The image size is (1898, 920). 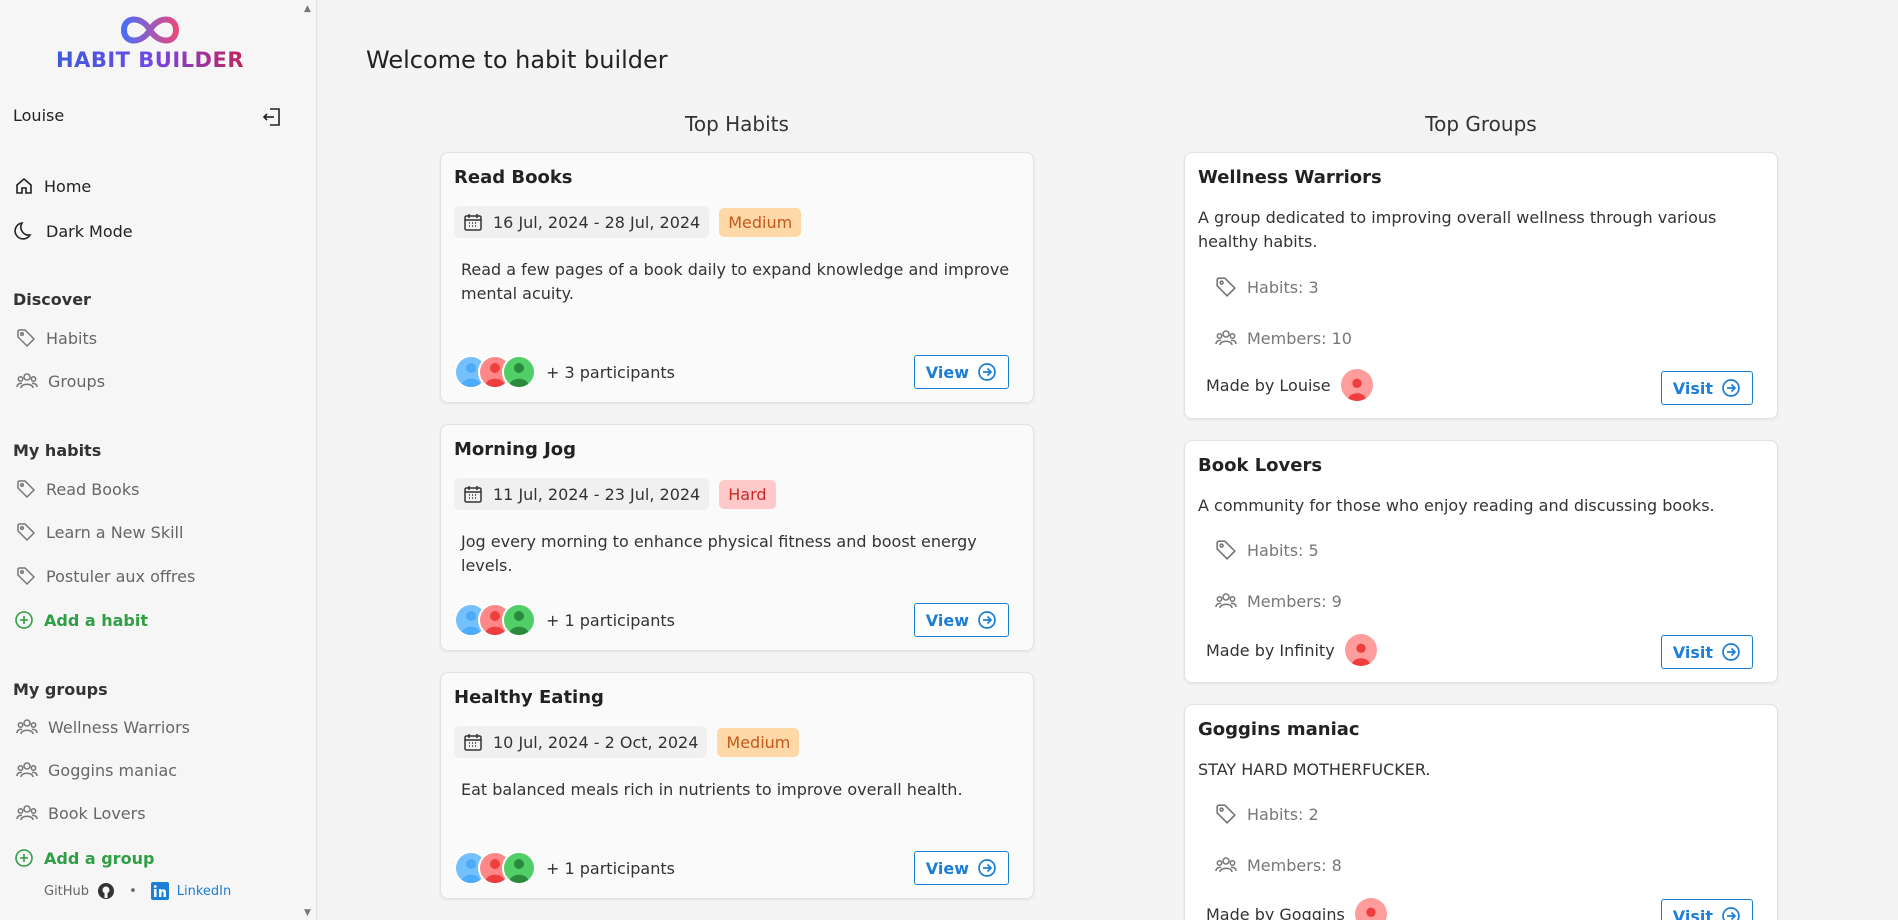 I want to click on group-members-count: Members: 8, so click(x=1278, y=865).